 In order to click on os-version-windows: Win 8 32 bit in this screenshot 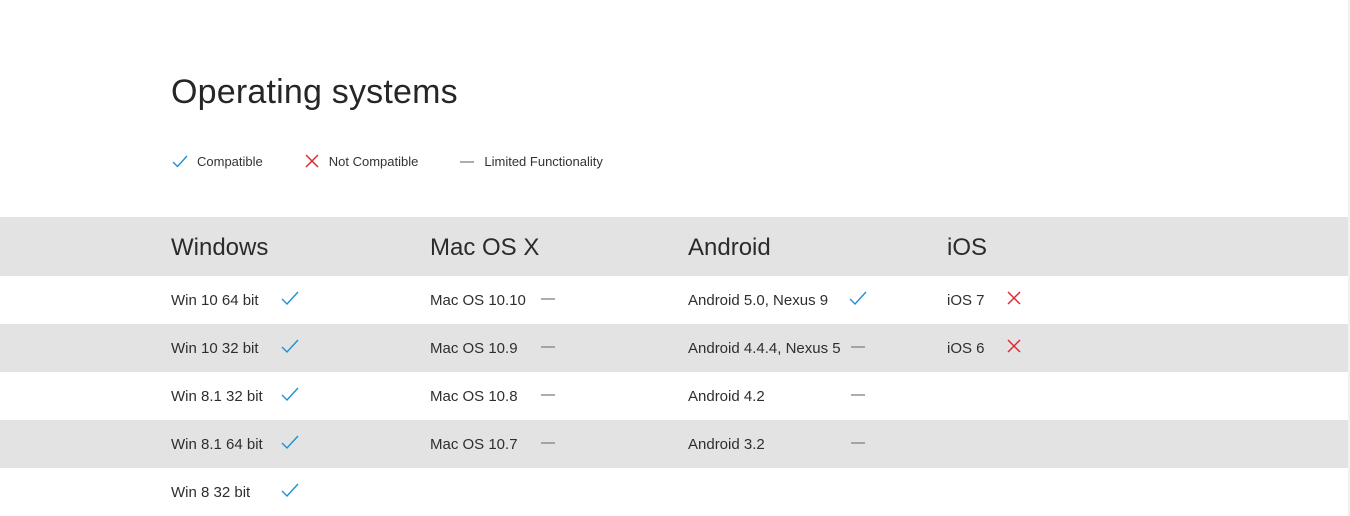, I will do `click(210, 492)`.